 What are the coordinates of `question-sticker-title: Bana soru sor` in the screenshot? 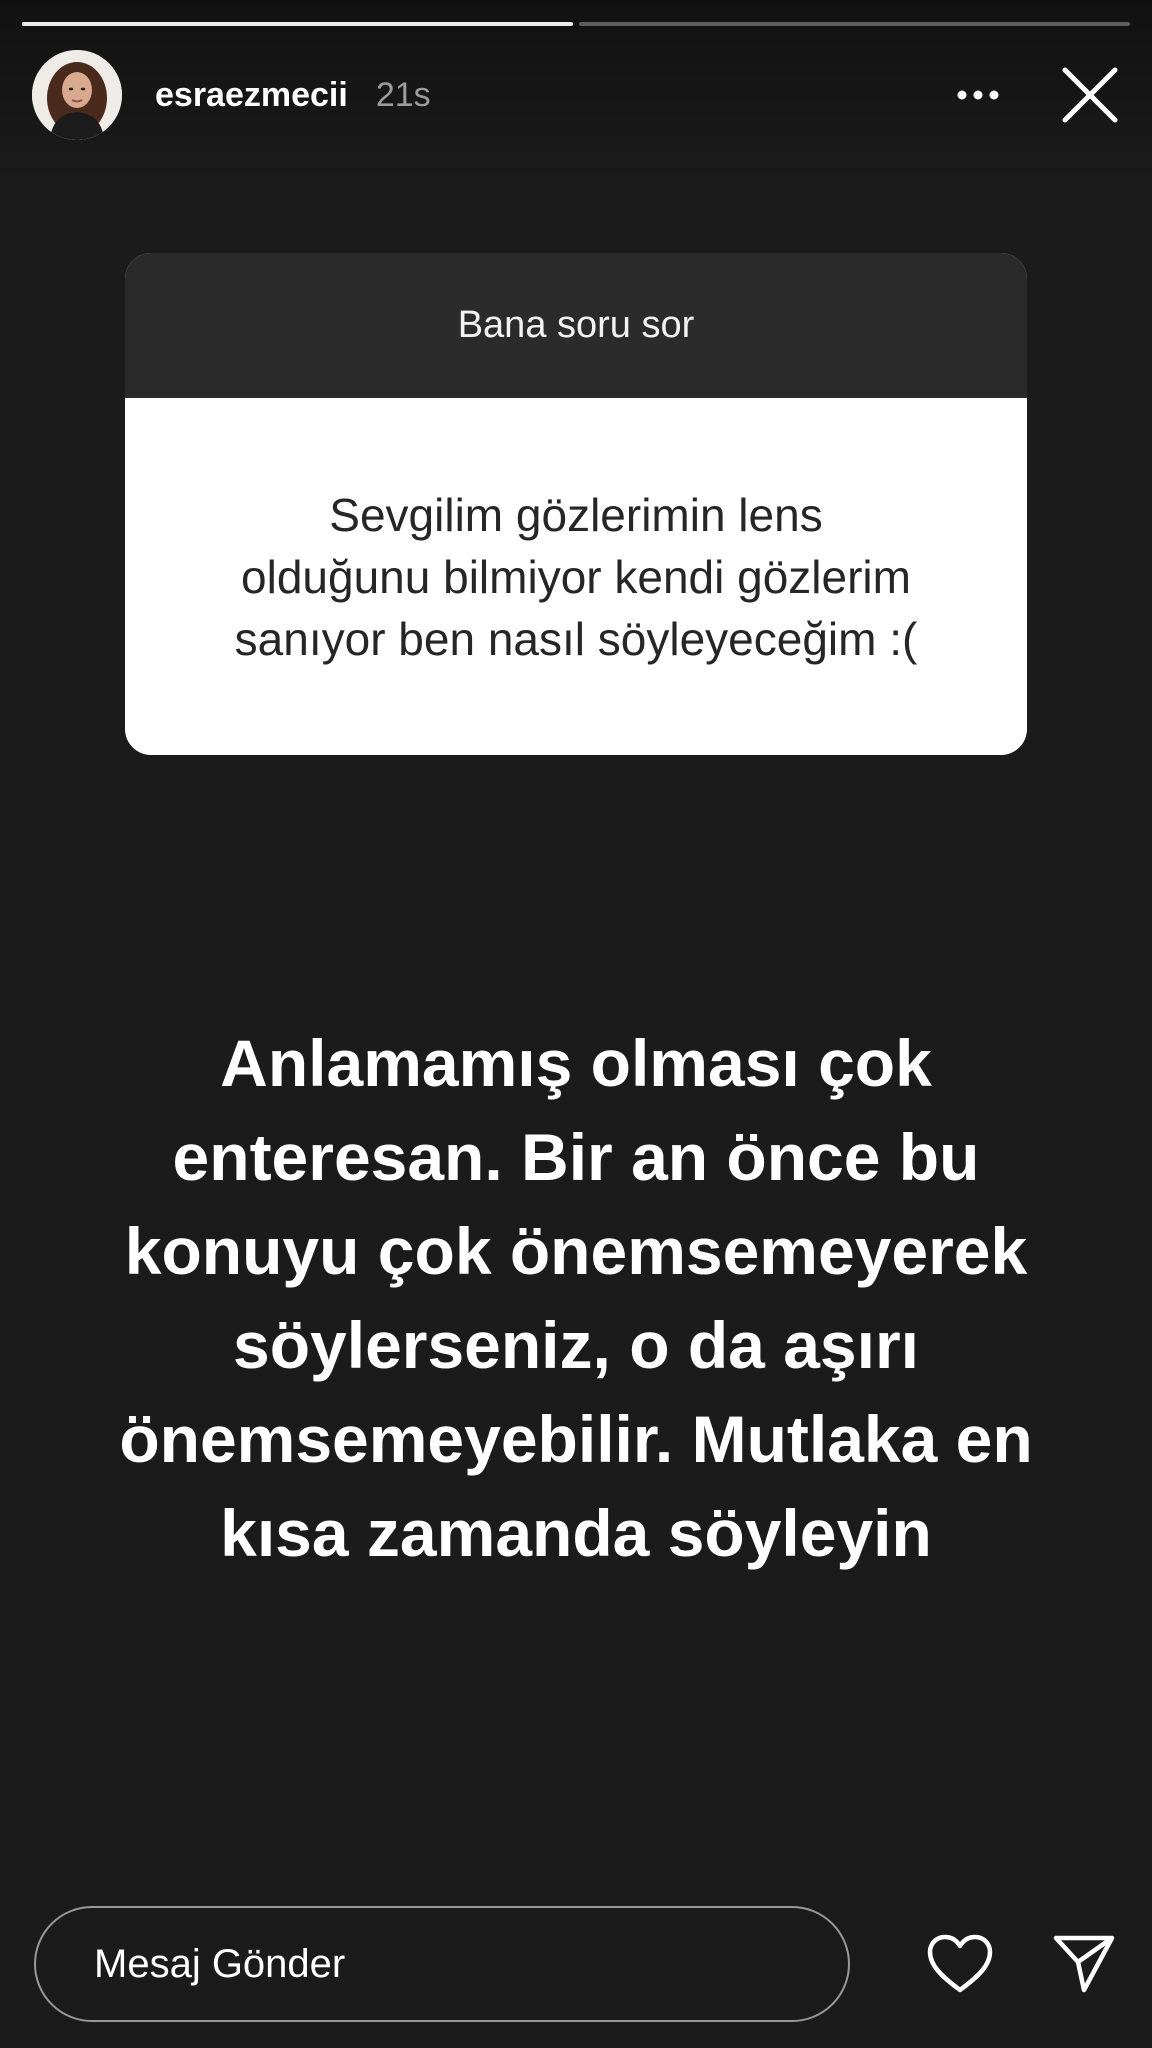 It's located at (576, 325).